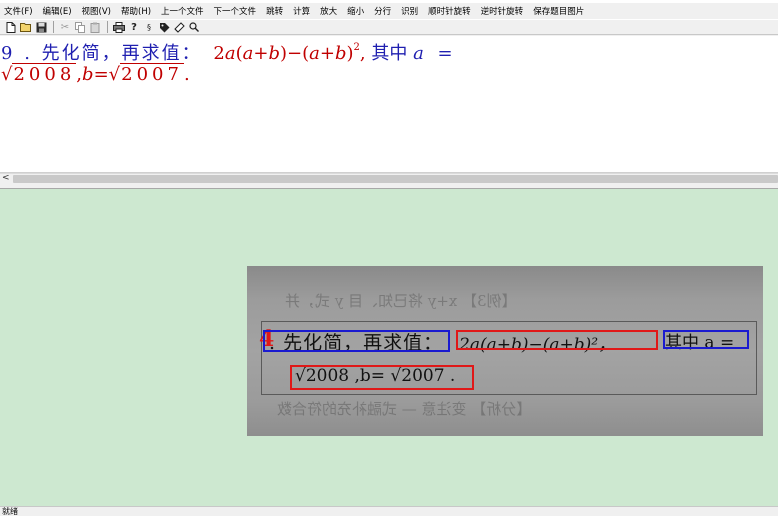  What do you see at coordinates (101, 74) in the screenshot?
I see `line2-eq: =` at bounding box center [101, 74].